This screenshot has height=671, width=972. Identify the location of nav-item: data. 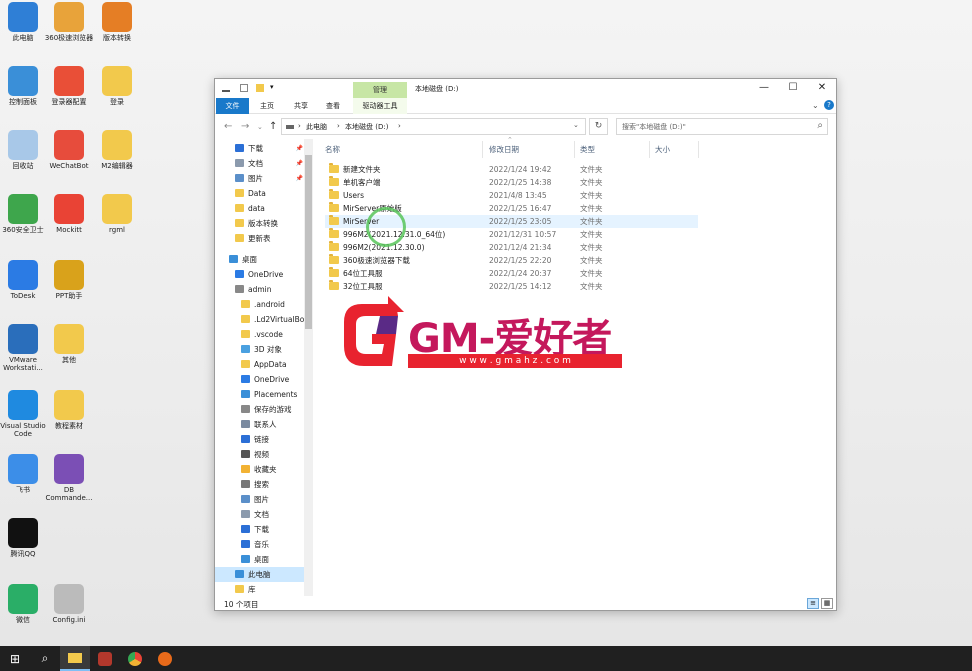
(261, 208).